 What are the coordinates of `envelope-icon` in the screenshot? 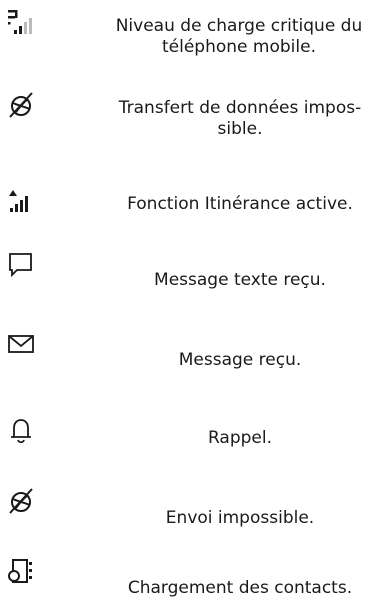 It's located at (21, 345).